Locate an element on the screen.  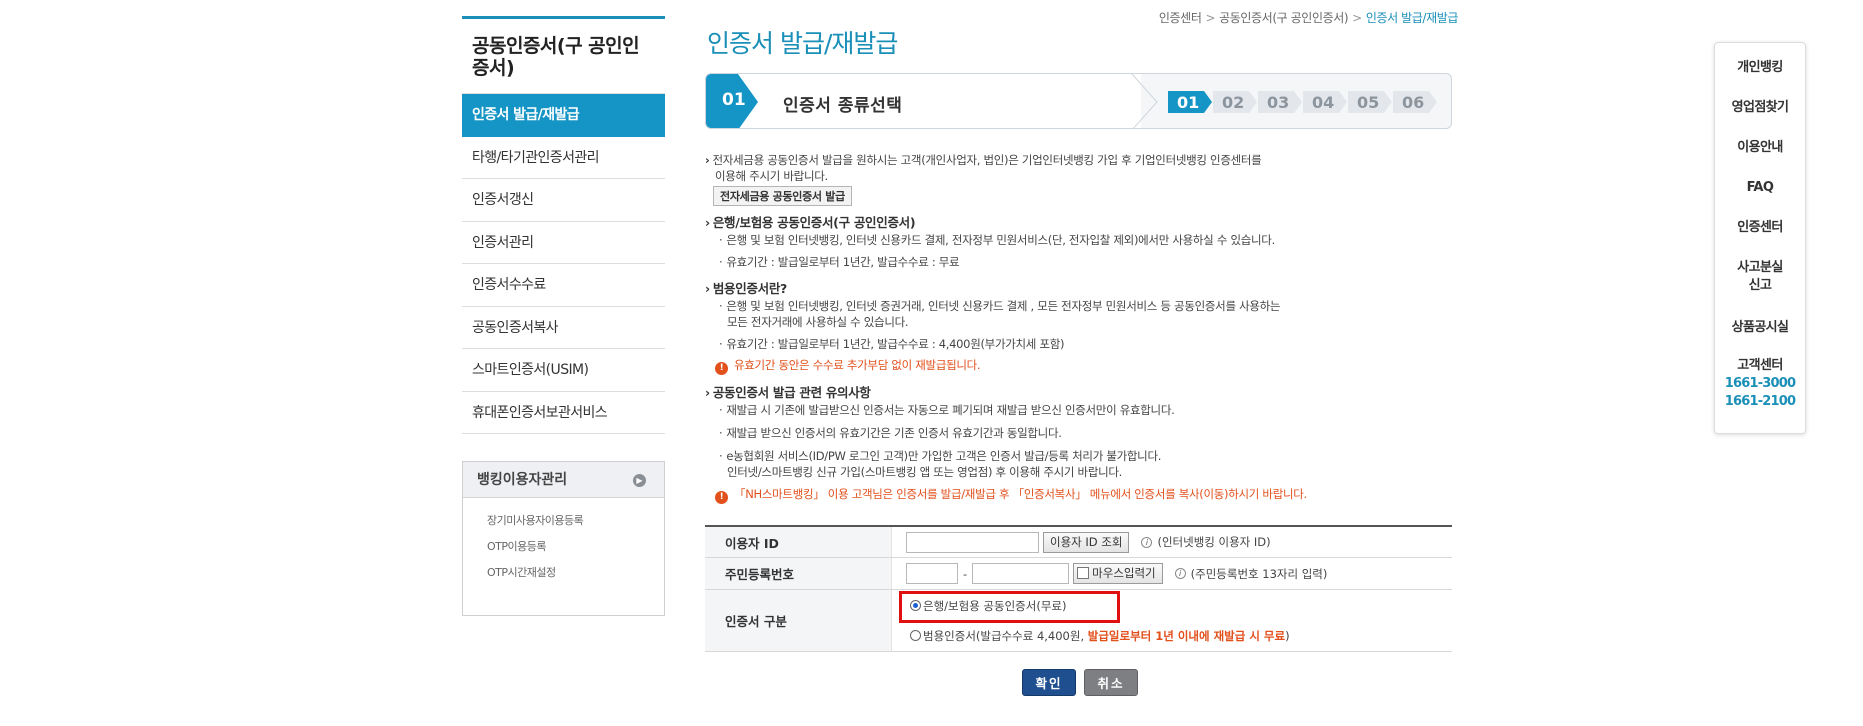
breadcrumb-item: 인증센터 is located at coordinates (1180, 18).